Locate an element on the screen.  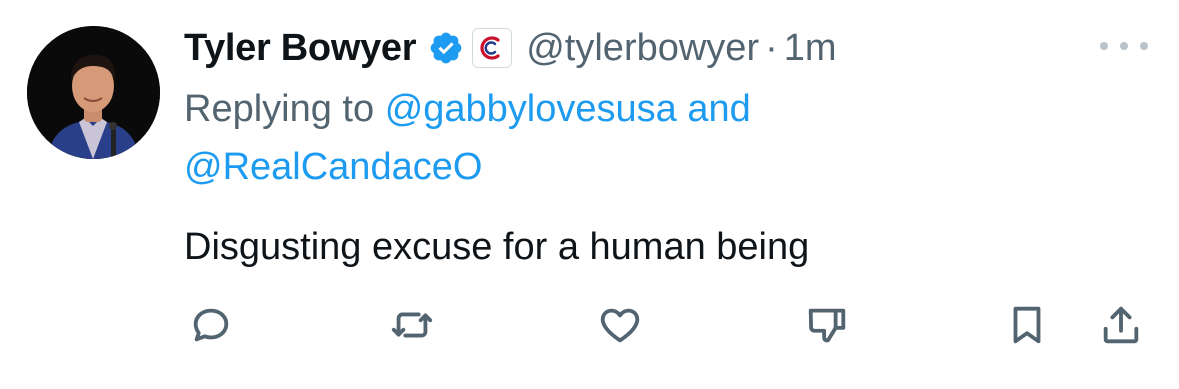
bookmark-button is located at coordinates (1027, 325).